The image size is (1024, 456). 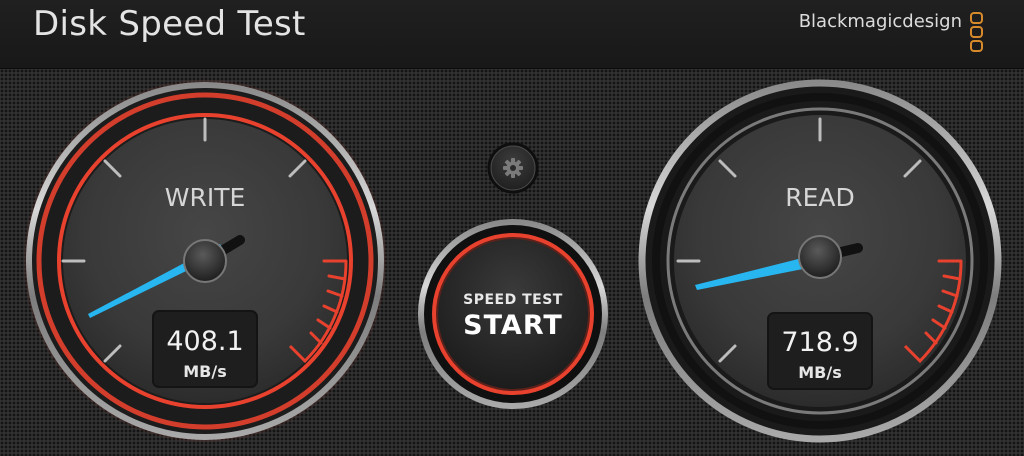 I want to click on read-speed-unit: MB/s, so click(x=819, y=372).